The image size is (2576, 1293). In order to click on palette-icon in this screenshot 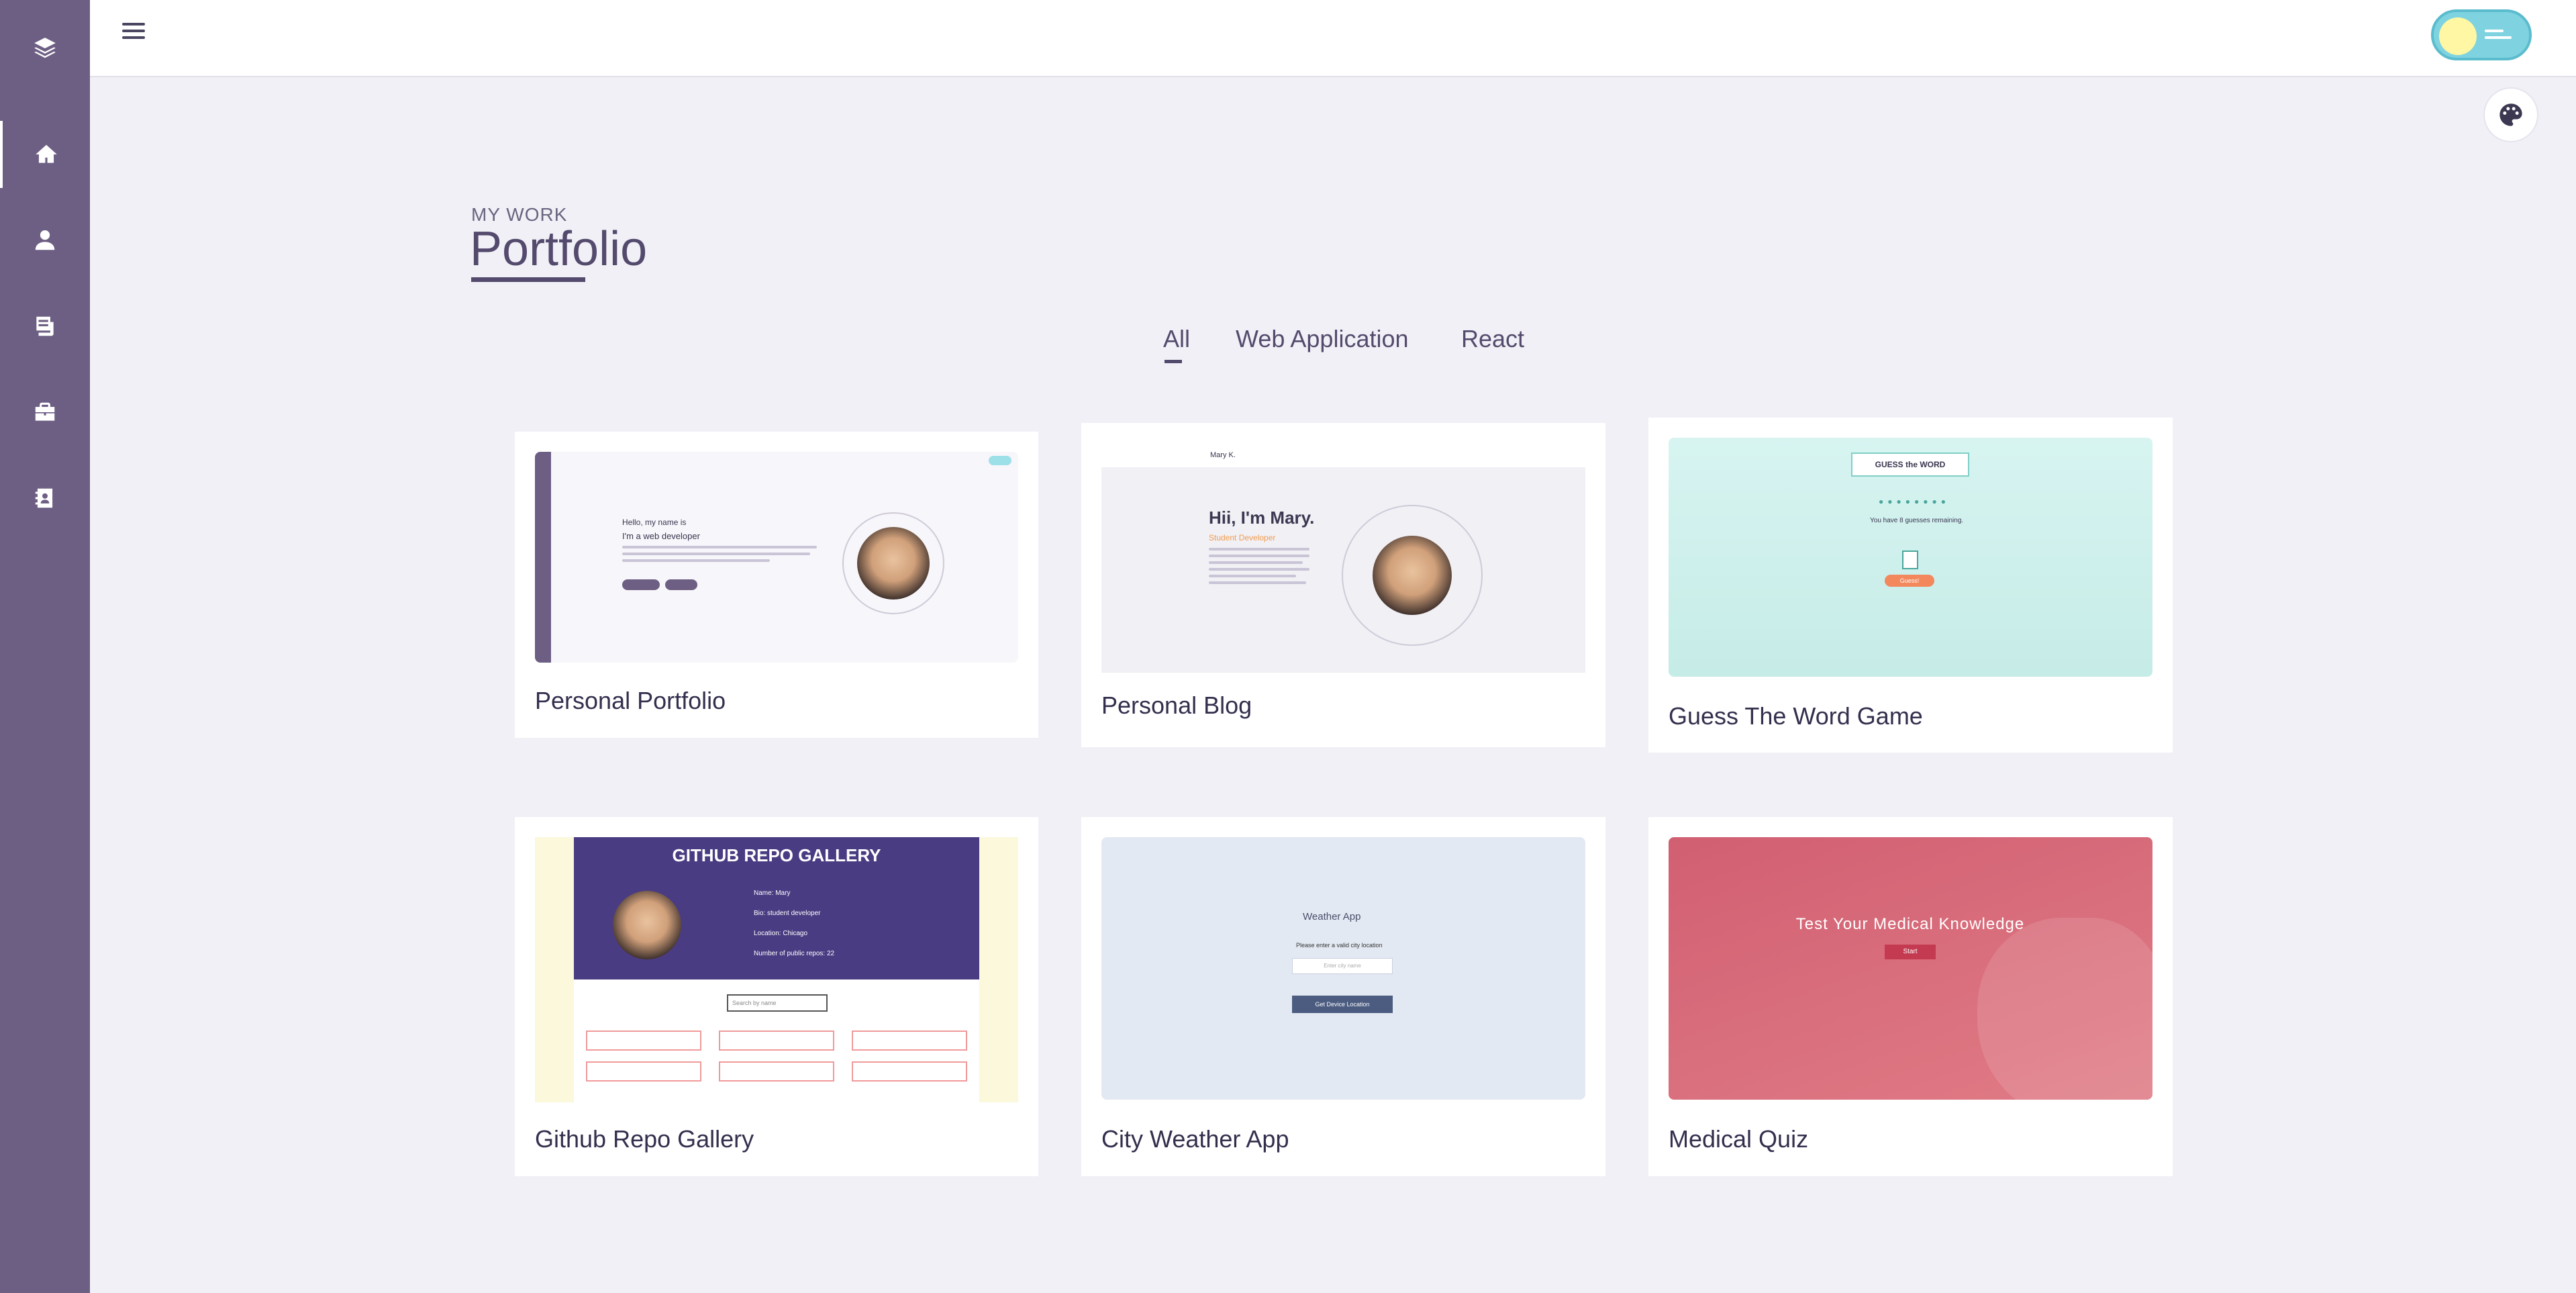, I will do `click(2510, 115)`.